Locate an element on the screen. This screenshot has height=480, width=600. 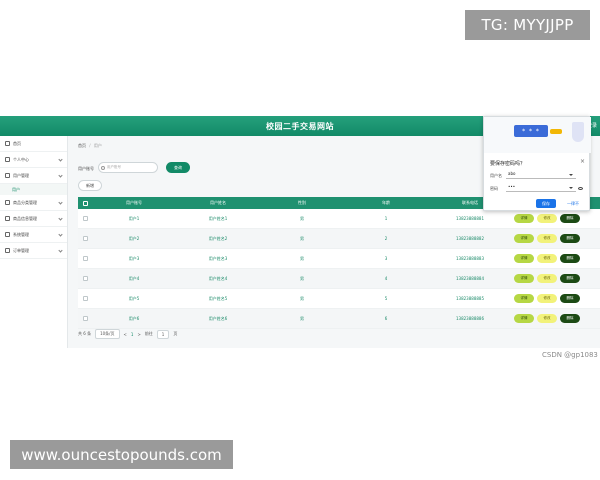
next-page-button: > is located at coordinates (138, 334).